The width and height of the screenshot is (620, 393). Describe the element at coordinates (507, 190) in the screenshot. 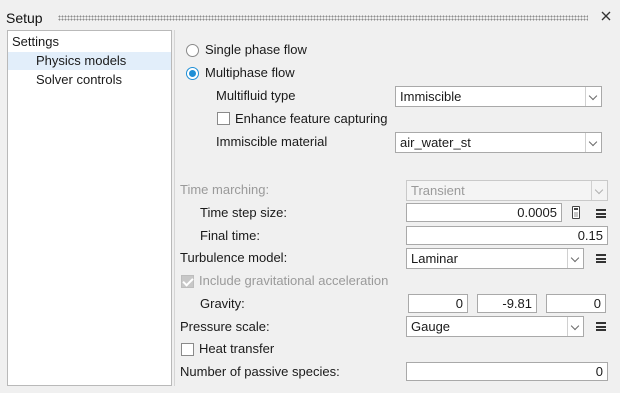

I see `time-marching-select: Transient` at that location.